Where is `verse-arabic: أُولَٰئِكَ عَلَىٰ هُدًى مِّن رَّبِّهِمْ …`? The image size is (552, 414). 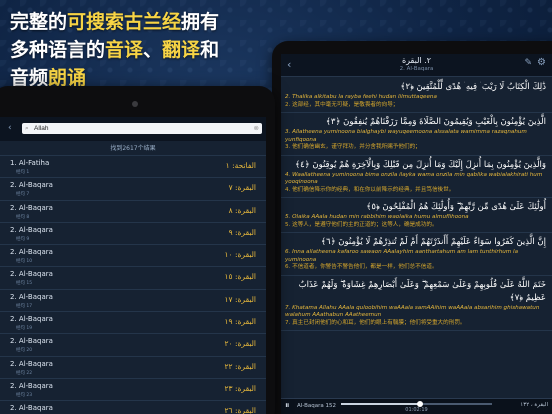 verse-arabic: أُولَٰئِكَ عَلَىٰ هُدًى مِّن رَّبِّهِمْ … is located at coordinates (456, 207).